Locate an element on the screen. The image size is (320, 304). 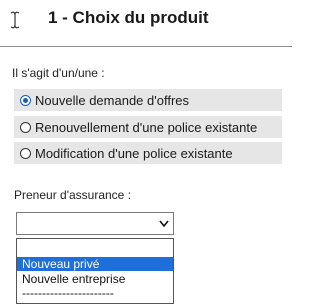
preneur-label: Preneur d'assurance : is located at coordinates (73, 195).